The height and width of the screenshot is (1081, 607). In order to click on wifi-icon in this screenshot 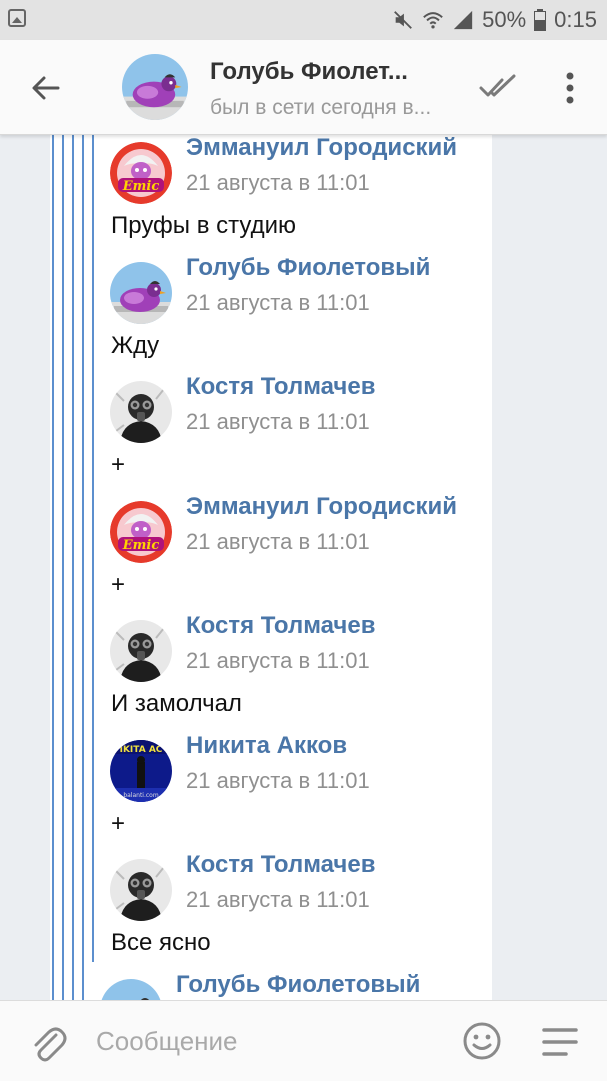, I will do `click(433, 20)`.